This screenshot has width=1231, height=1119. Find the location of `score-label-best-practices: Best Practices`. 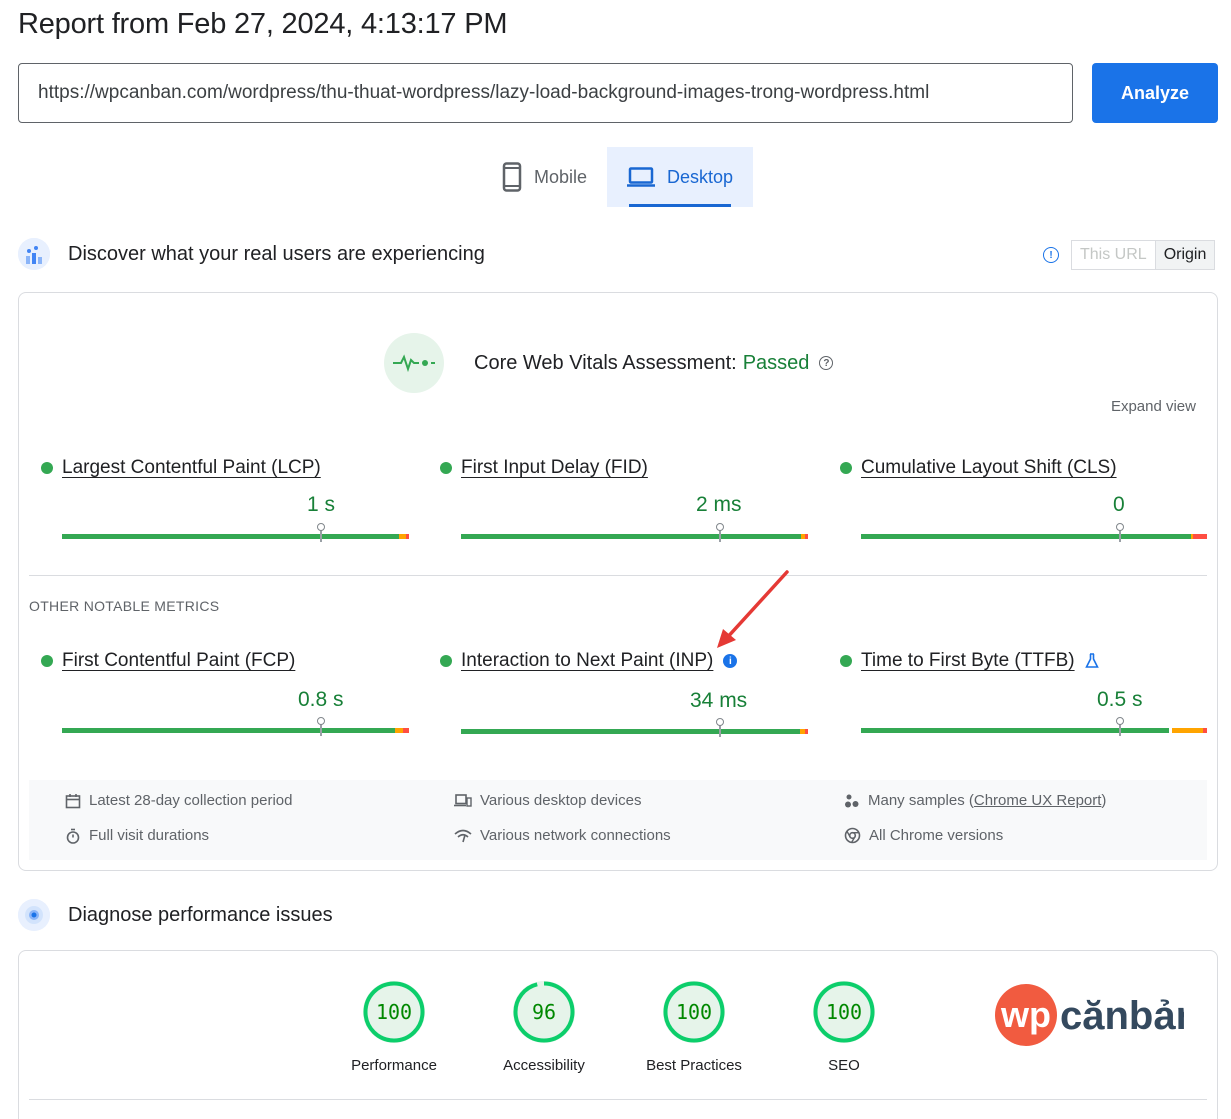

score-label-best-practices: Best Practices is located at coordinates (694, 1065).